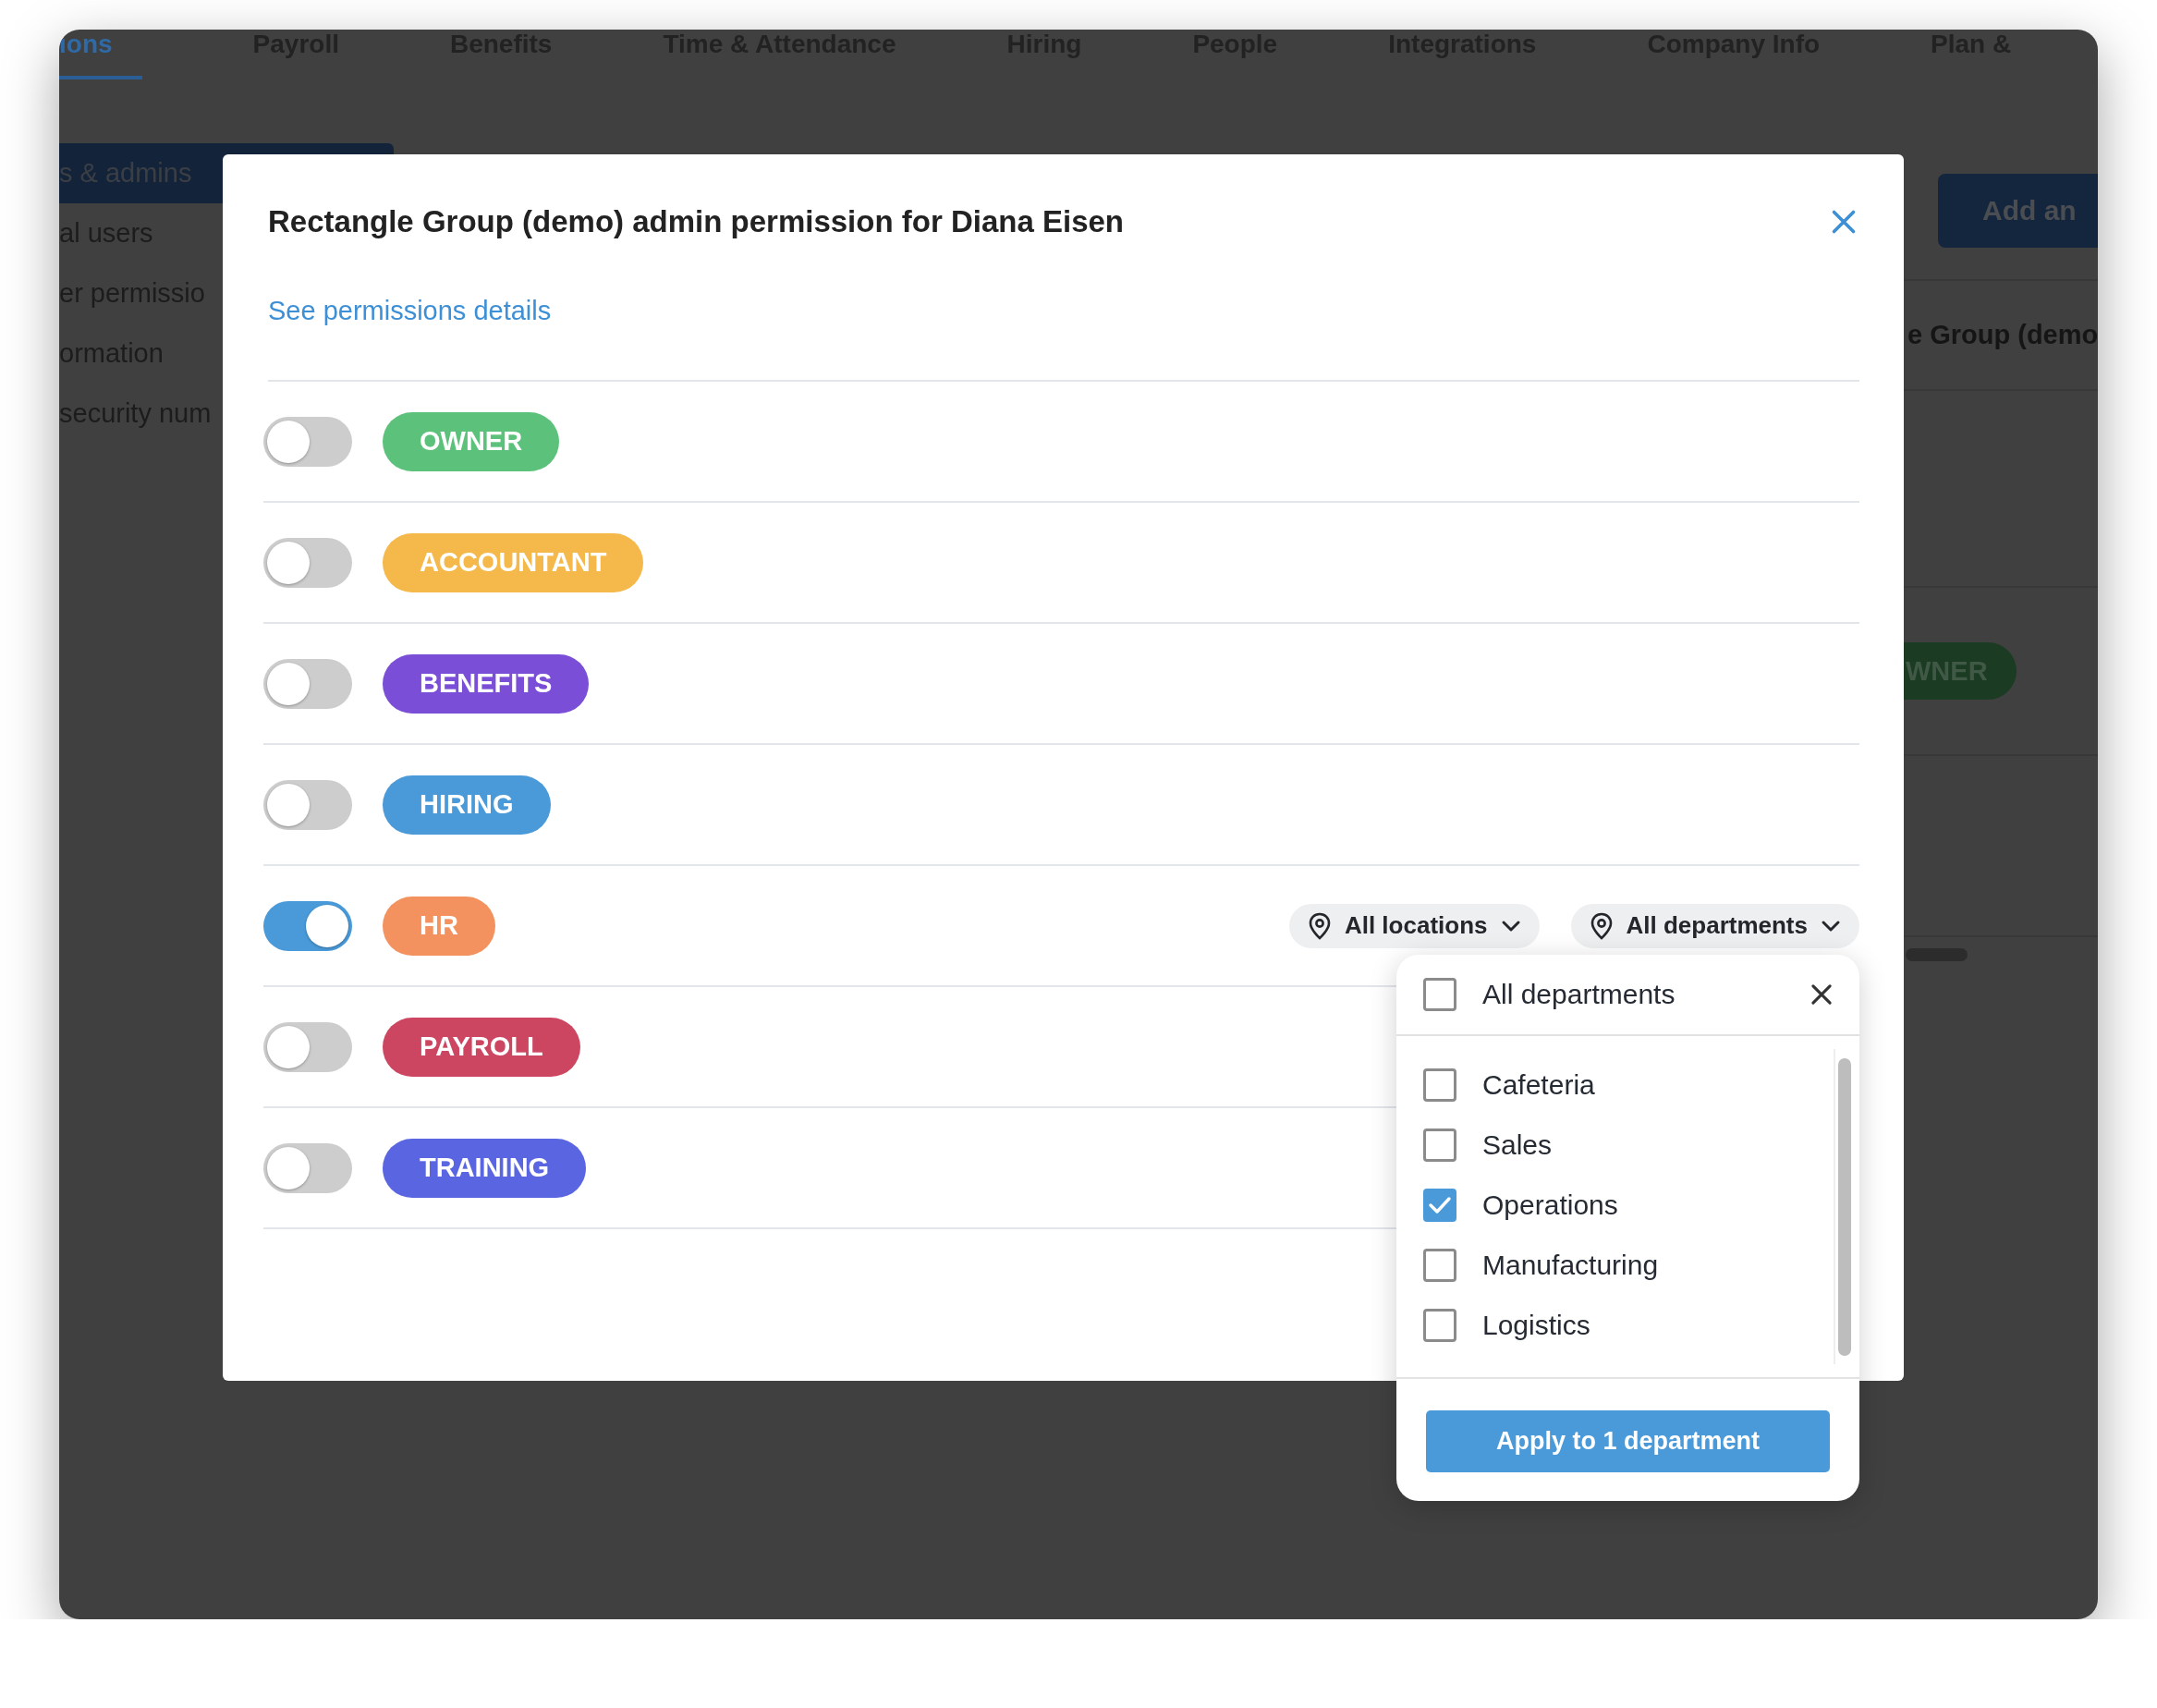  I want to click on role-badge: HR, so click(439, 926).